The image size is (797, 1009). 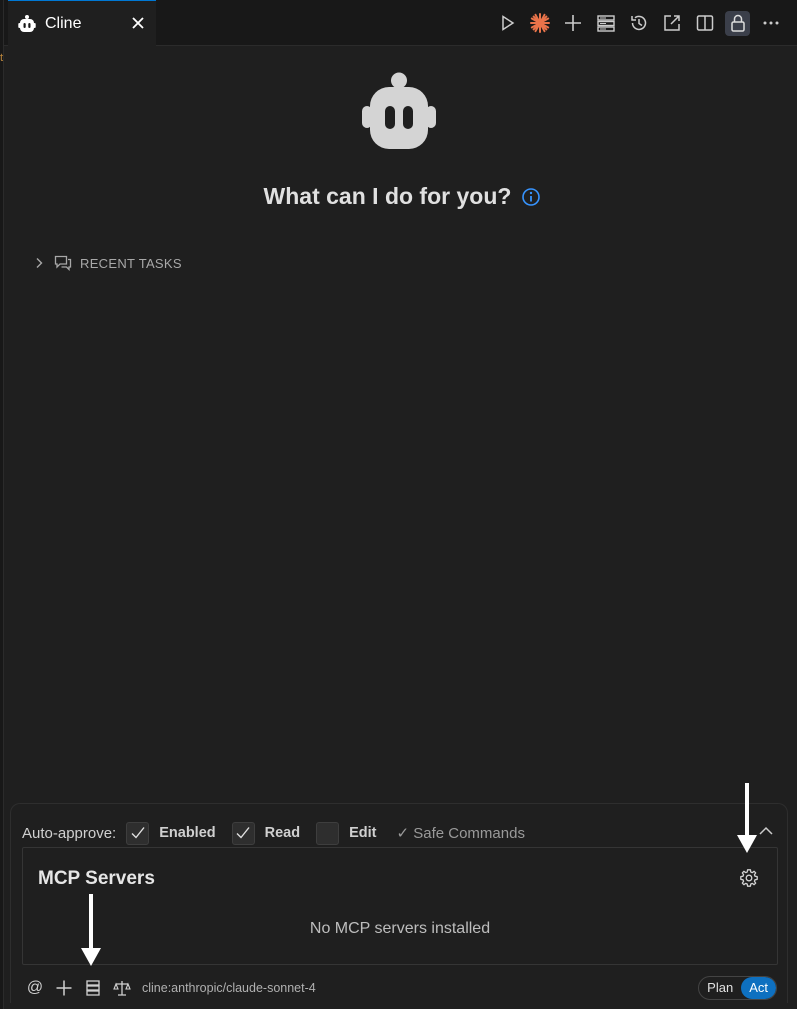 What do you see at coordinates (758, 988) in the screenshot?
I see `act-mode-option: Act` at bounding box center [758, 988].